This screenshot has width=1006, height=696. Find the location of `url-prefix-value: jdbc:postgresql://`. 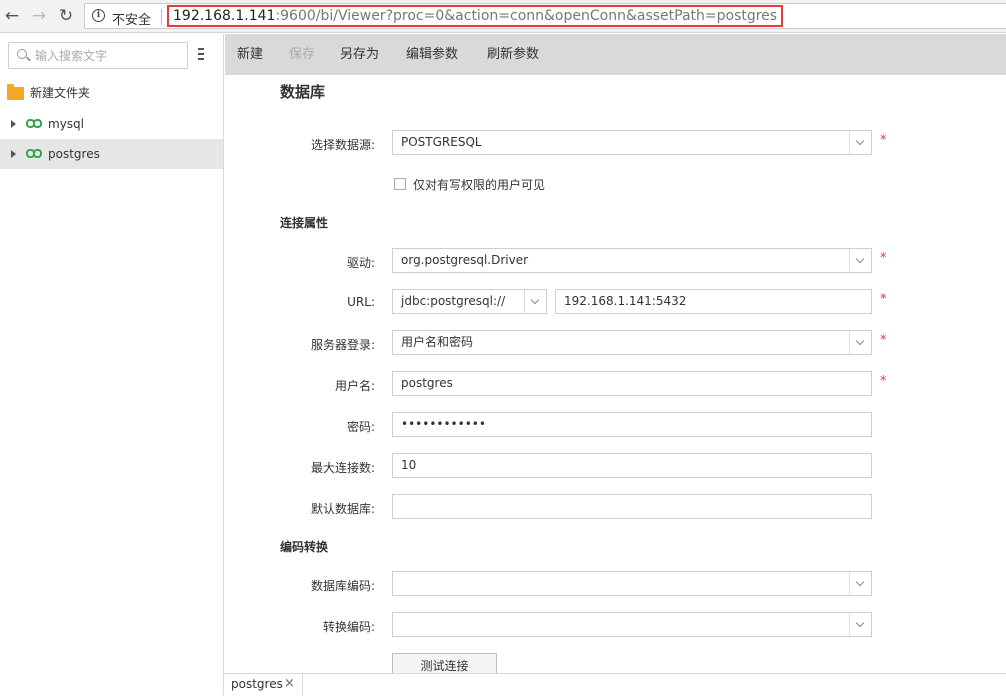

url-prefix-value: jdbc:postgresql:// is located at coordinates (453, 301).